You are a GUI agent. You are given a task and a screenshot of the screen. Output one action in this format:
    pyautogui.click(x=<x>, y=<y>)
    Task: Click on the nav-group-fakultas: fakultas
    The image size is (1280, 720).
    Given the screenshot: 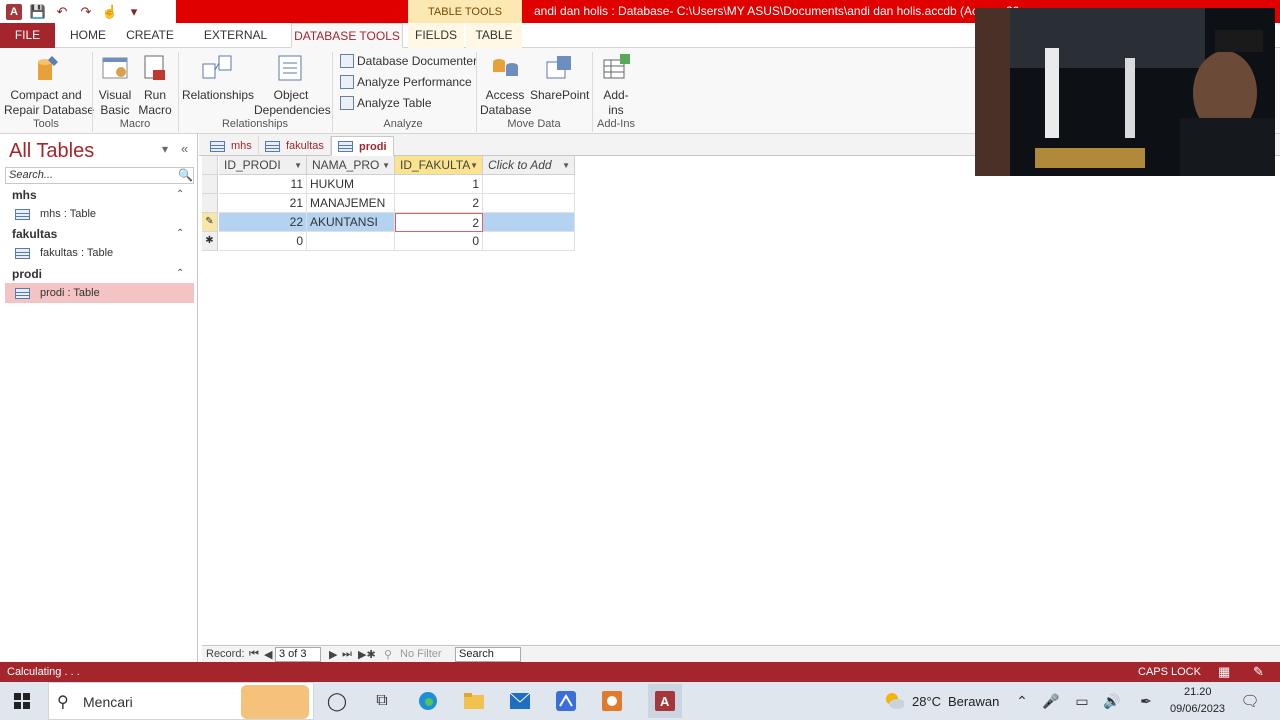 What is the action you would take?
    pyautogui.click(x=34, y=234)
    